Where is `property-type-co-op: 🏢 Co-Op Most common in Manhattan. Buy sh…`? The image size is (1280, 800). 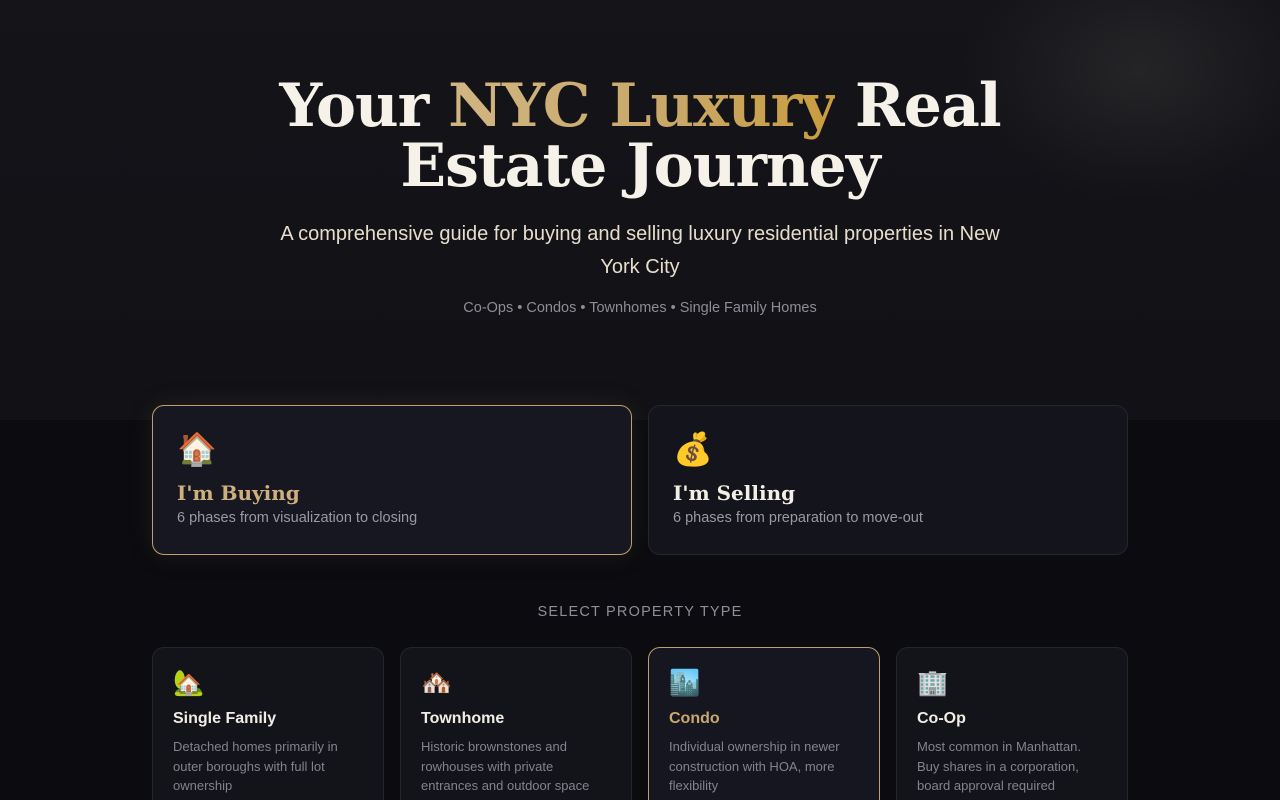
property-type-co-op: 🏢 Co-Op Most common in Manhattan. Buy sh… is located at coordinates (1012, 723).